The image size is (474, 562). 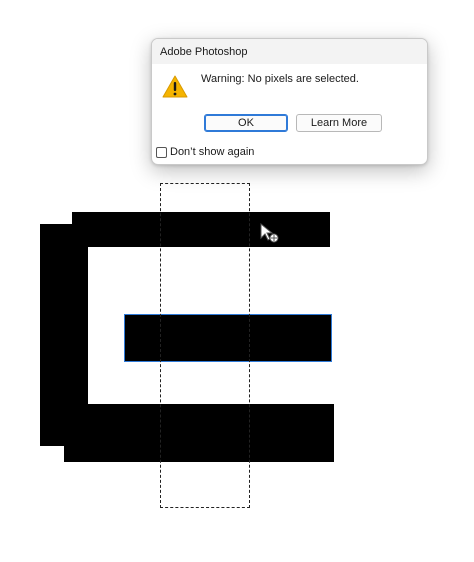 I want to click on warning-icon, so click(x=175, y=86).